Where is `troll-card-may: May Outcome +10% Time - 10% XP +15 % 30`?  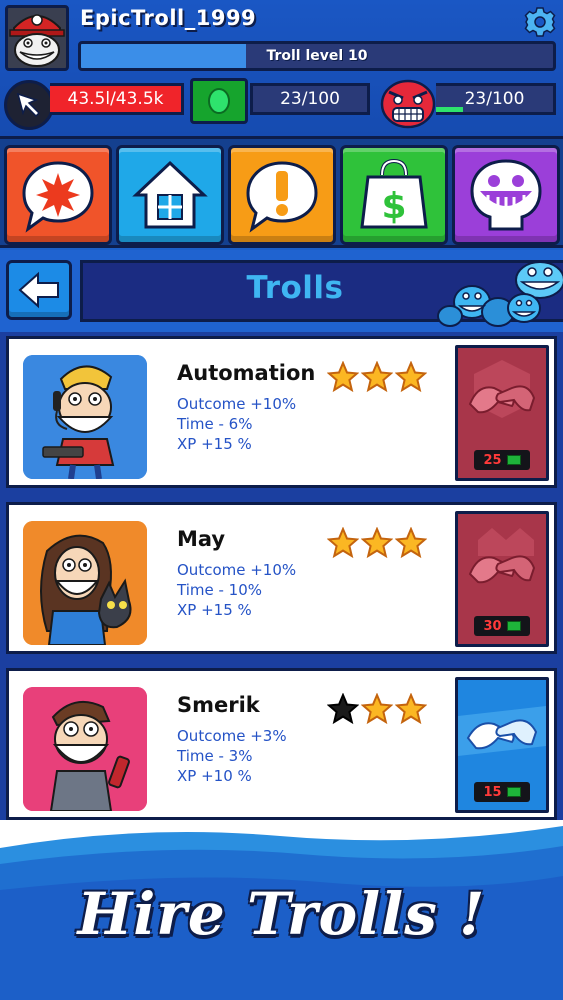
troll-card-may: May Outcome +10% Time - 10% XP +15 % 30 is located at coordinates (281, 578).